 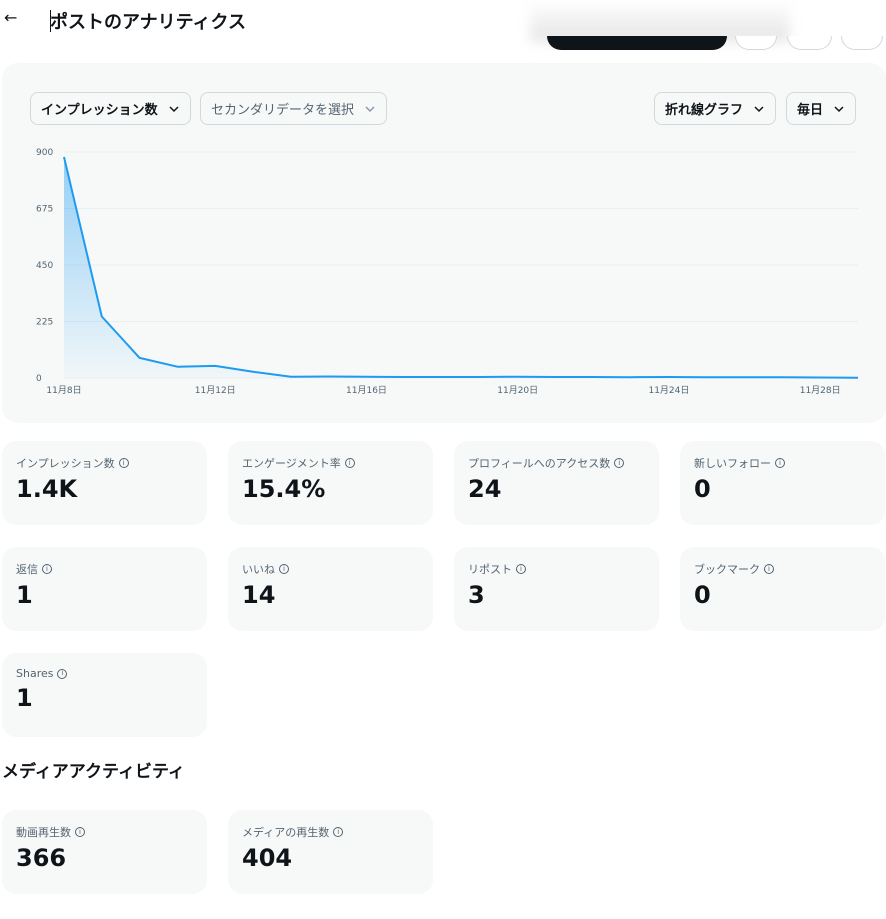 What do you see at coordinates (104, 695) in the screenshot?
I see `stat-card: Shares i 1` at bounding box center [104, 695].